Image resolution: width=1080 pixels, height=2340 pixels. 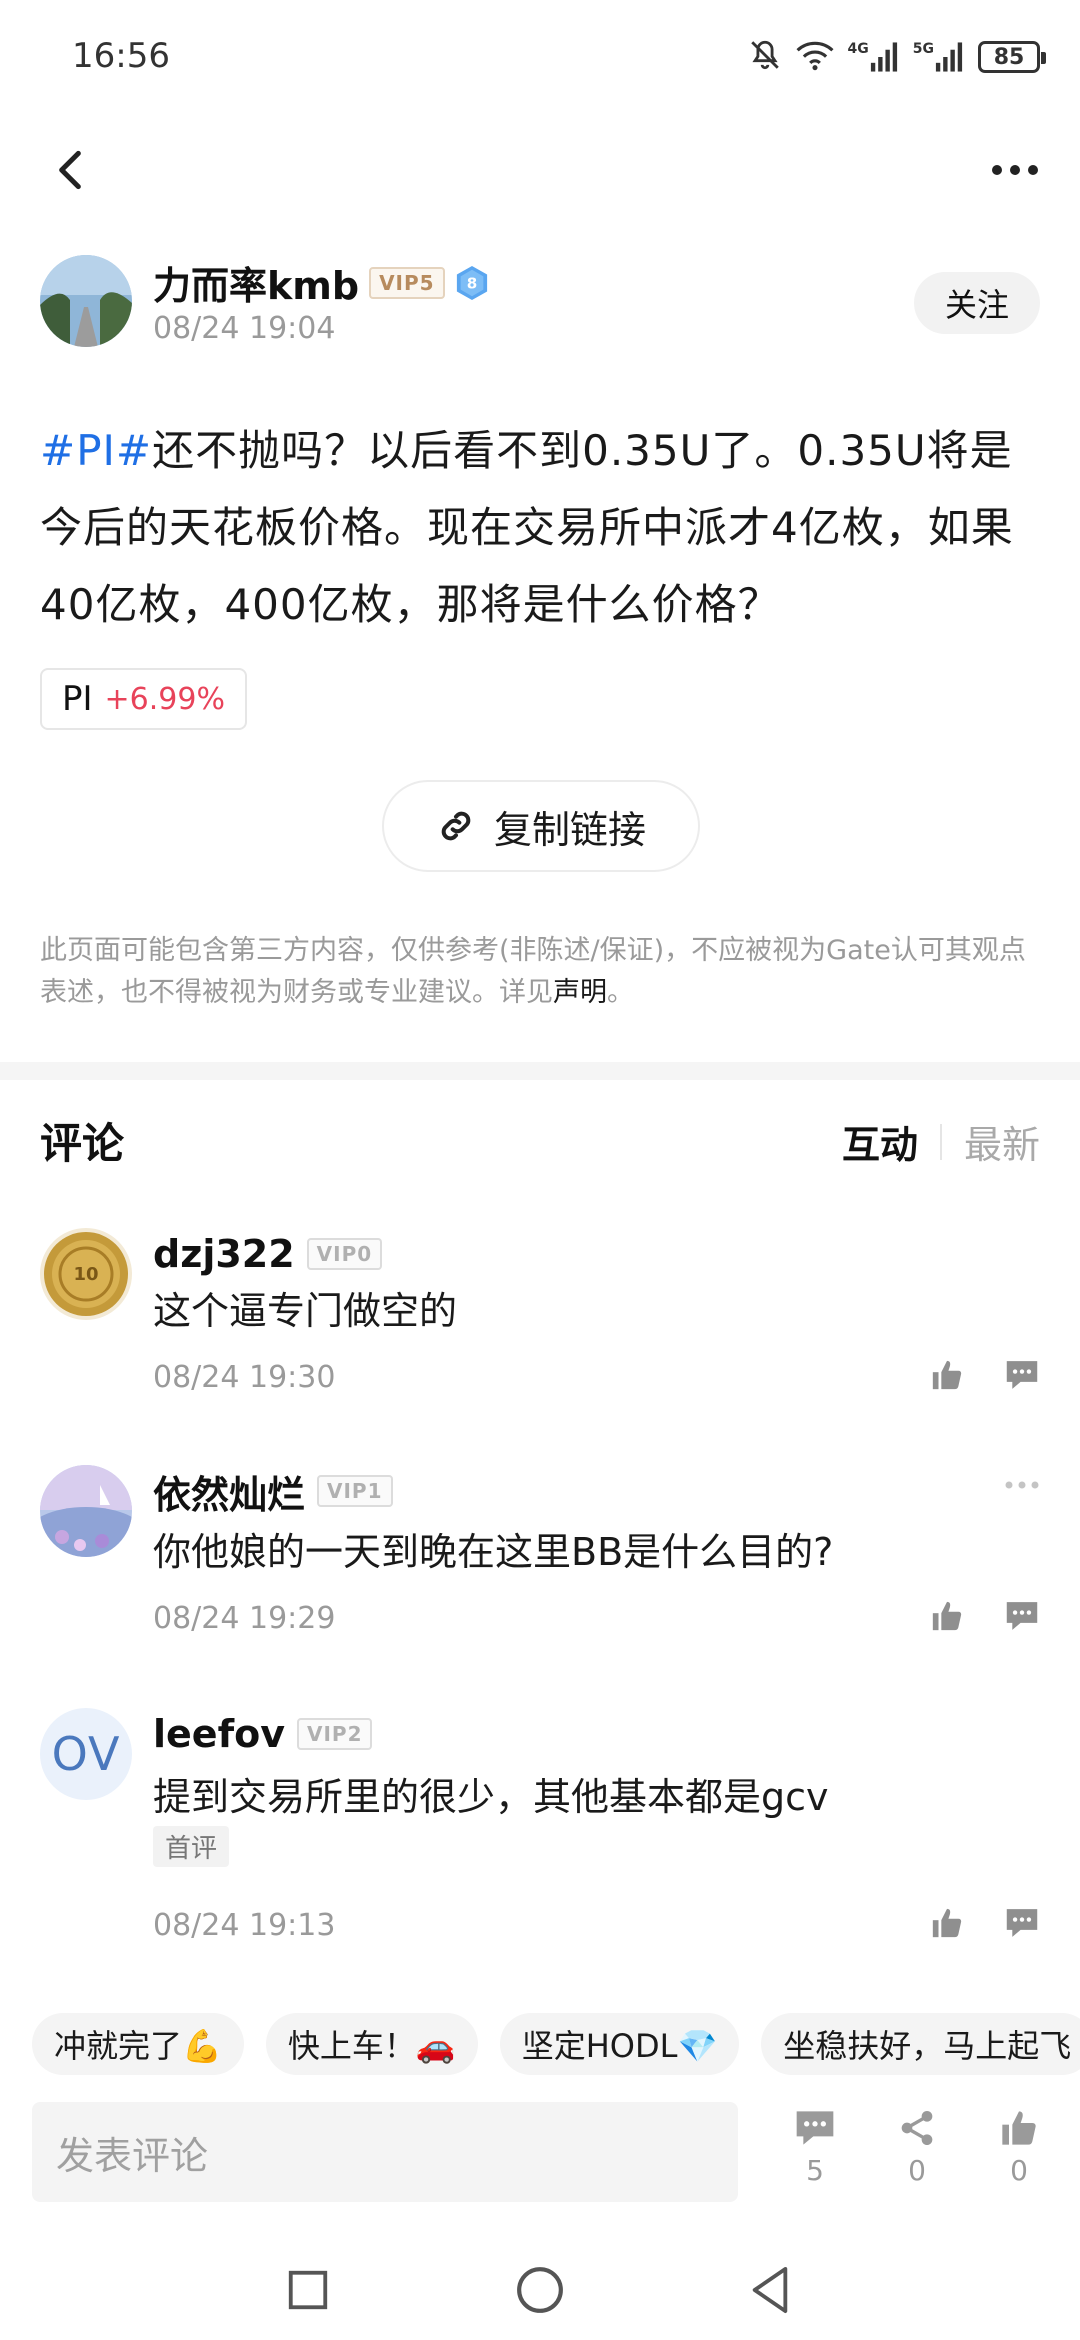 I want to click on network-type-2: 5G, so click(x=923, y=49).